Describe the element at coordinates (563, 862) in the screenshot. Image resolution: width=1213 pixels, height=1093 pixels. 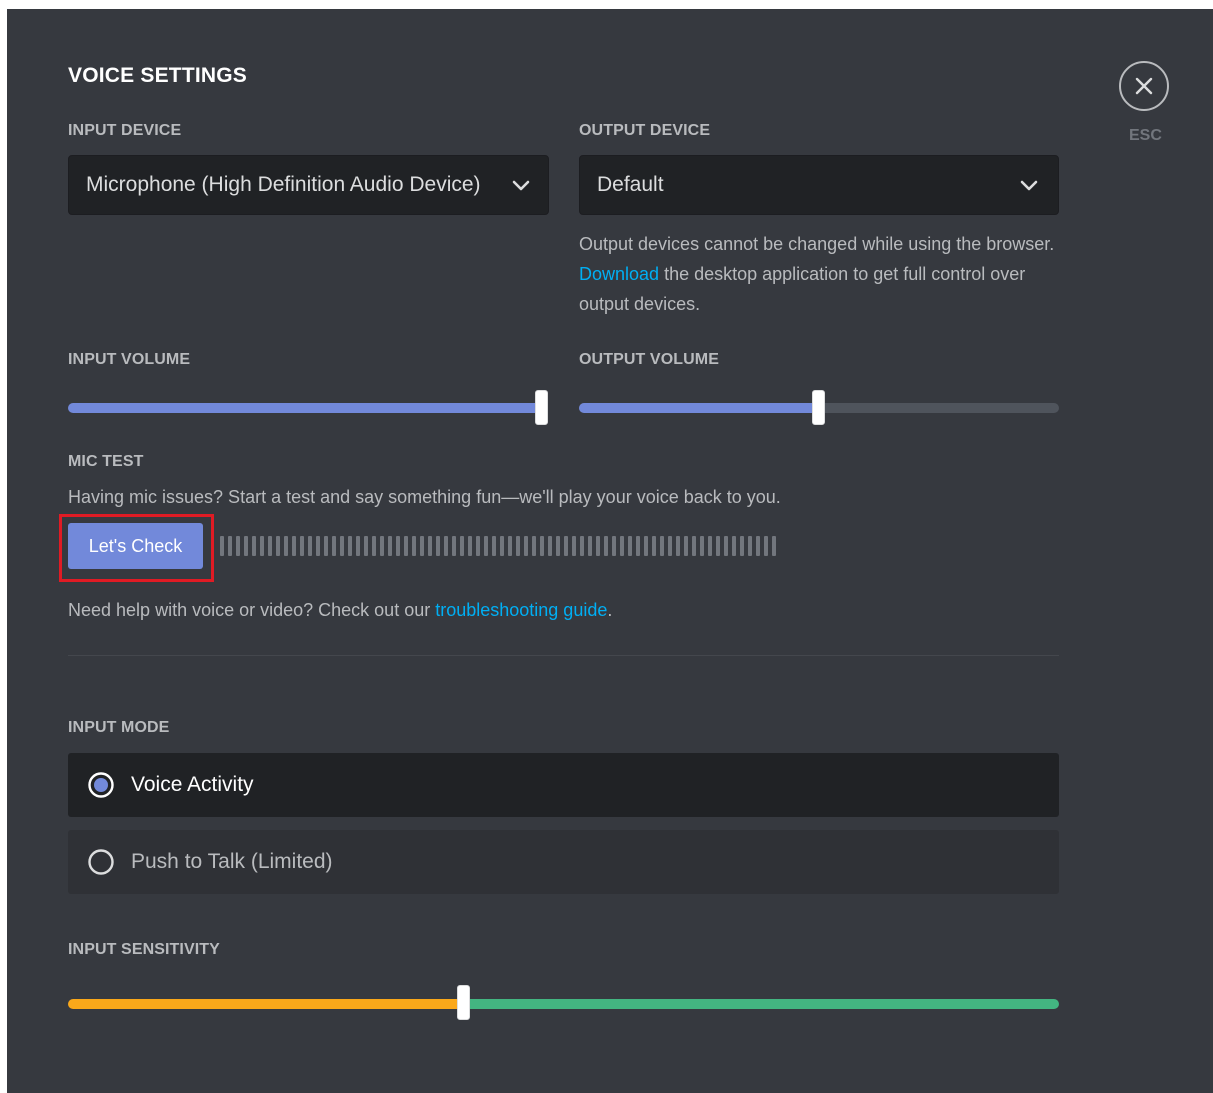
I see `input-mode-push-to-talk: Push to Talk (Limited)` at that location.